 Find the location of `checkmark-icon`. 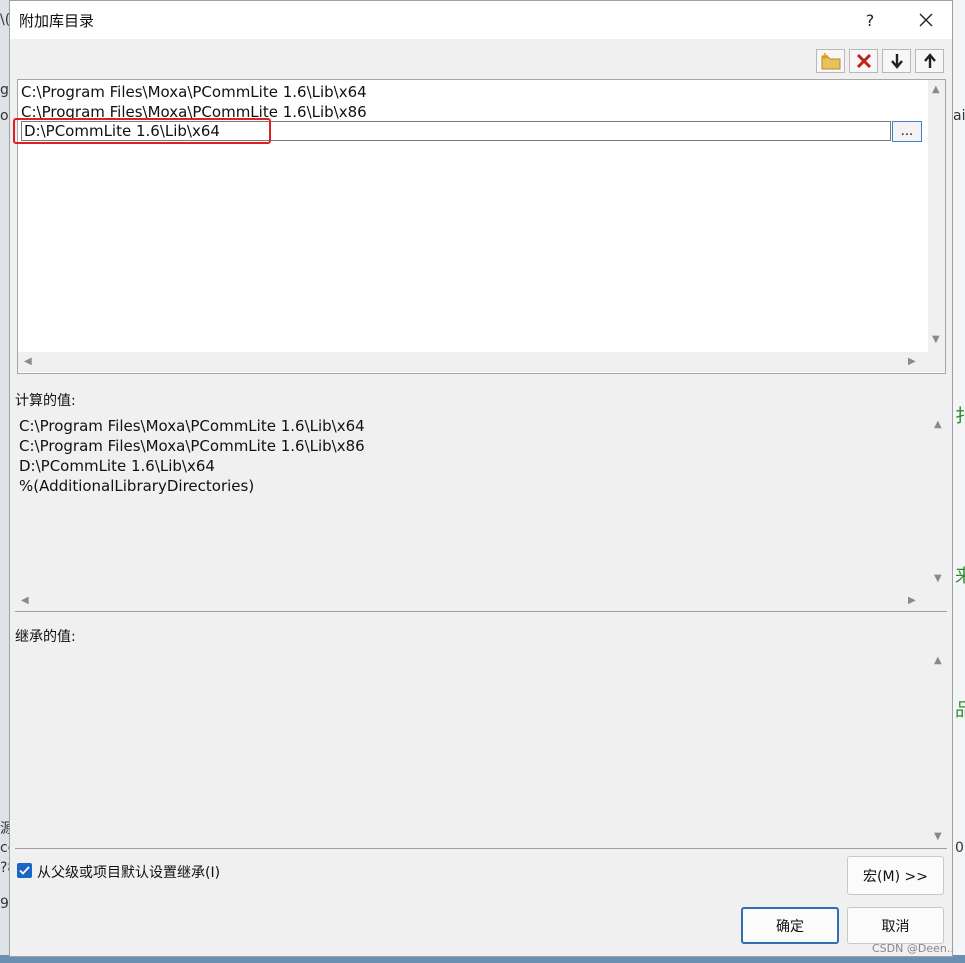

checkmark-icon is located at coordinates (24, 870).